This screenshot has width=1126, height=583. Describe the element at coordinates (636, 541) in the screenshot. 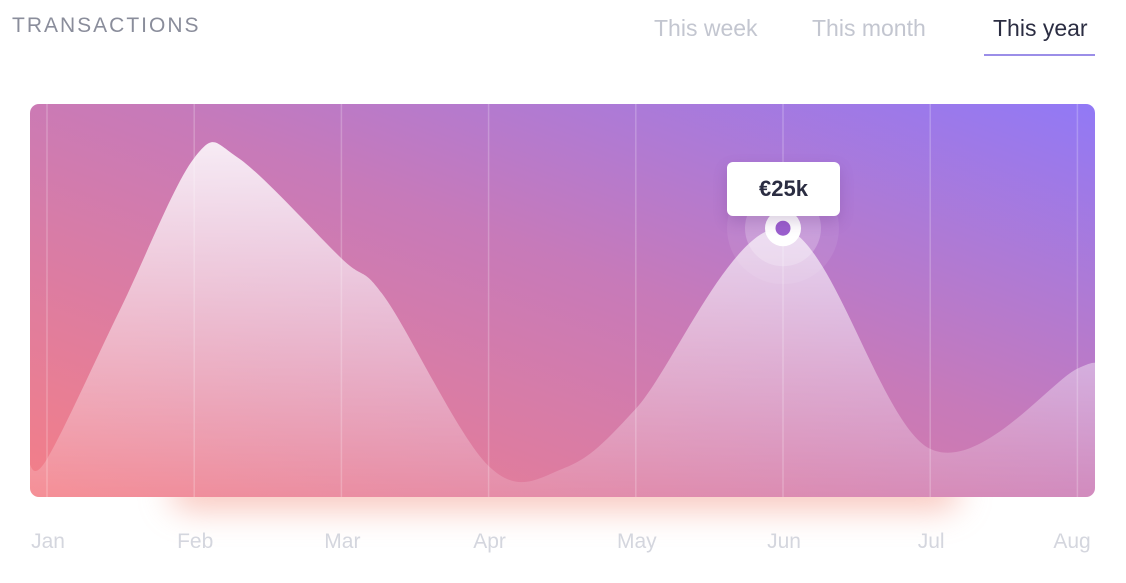

I see `x-tick-label-may: May` at that location.